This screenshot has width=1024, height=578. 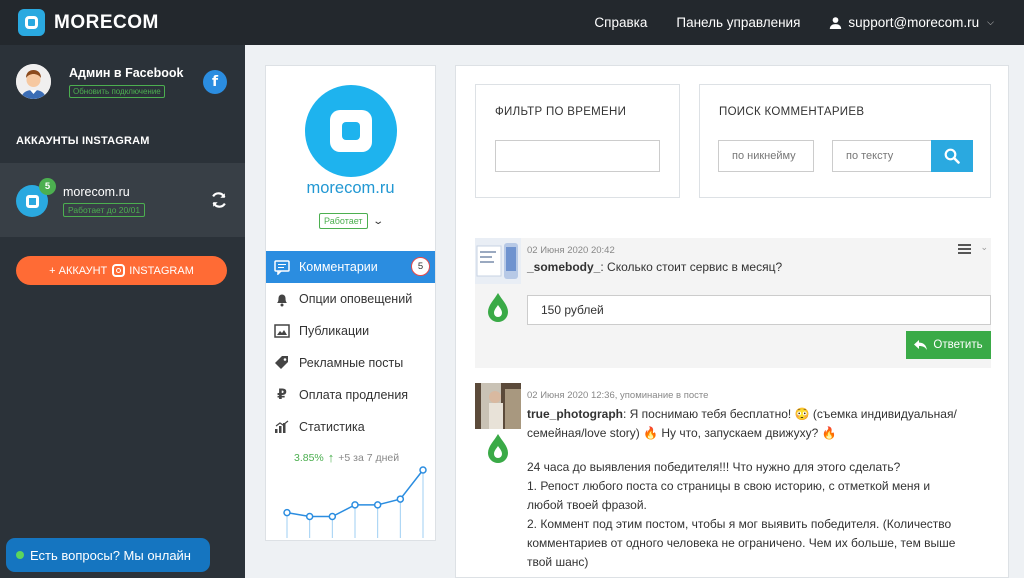 What do you see at coordinates (571, 250) in the screenshot?
I see `comment-date: 02 Июня 2020 20:42` at bounding box center [571, 250].